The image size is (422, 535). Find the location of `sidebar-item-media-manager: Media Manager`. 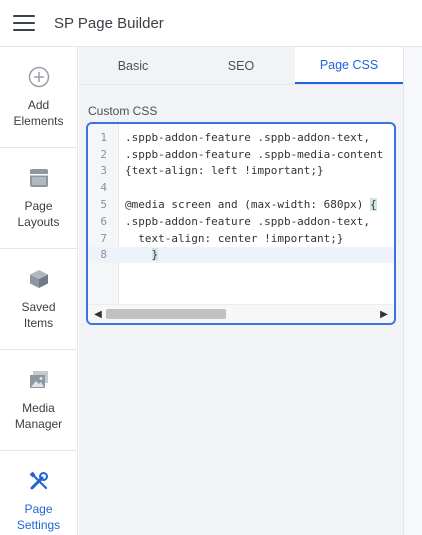

sidebar-item-media-manager: Media Manager is located at coordinates (38, 400).